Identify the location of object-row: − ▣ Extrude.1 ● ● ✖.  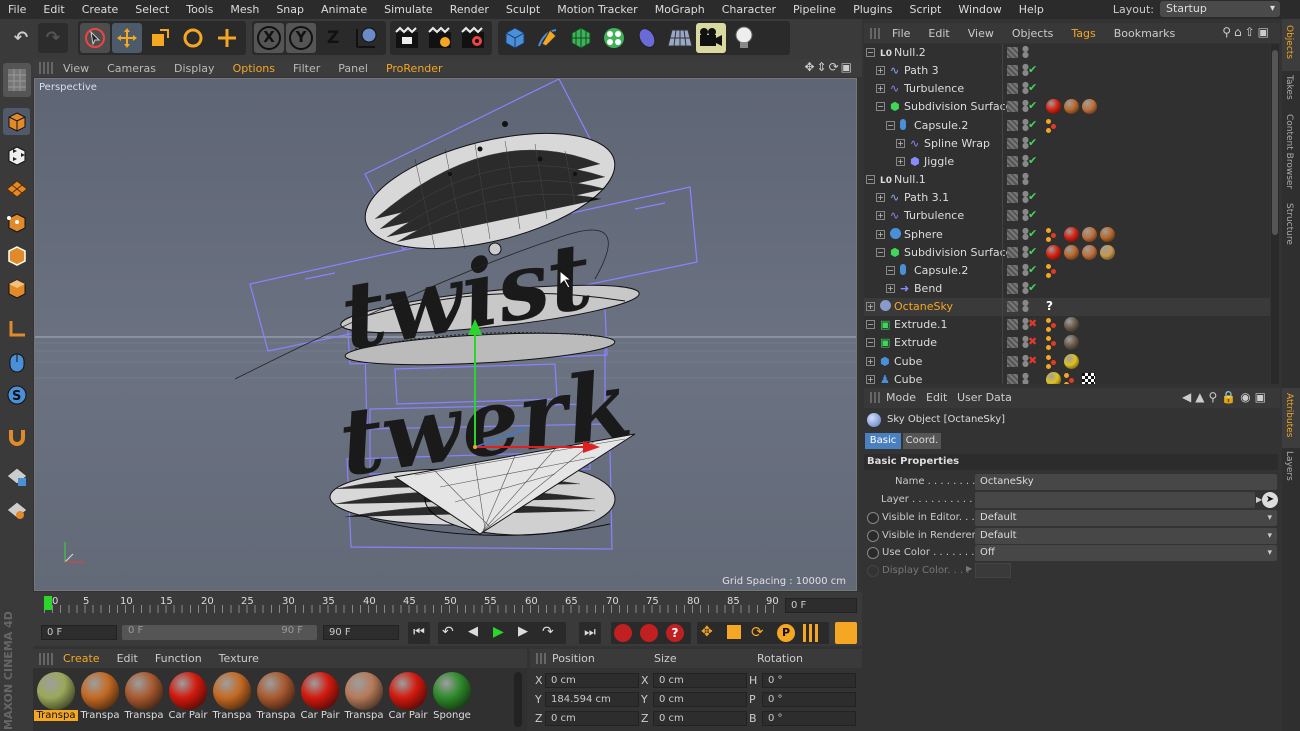
(1067, 325).